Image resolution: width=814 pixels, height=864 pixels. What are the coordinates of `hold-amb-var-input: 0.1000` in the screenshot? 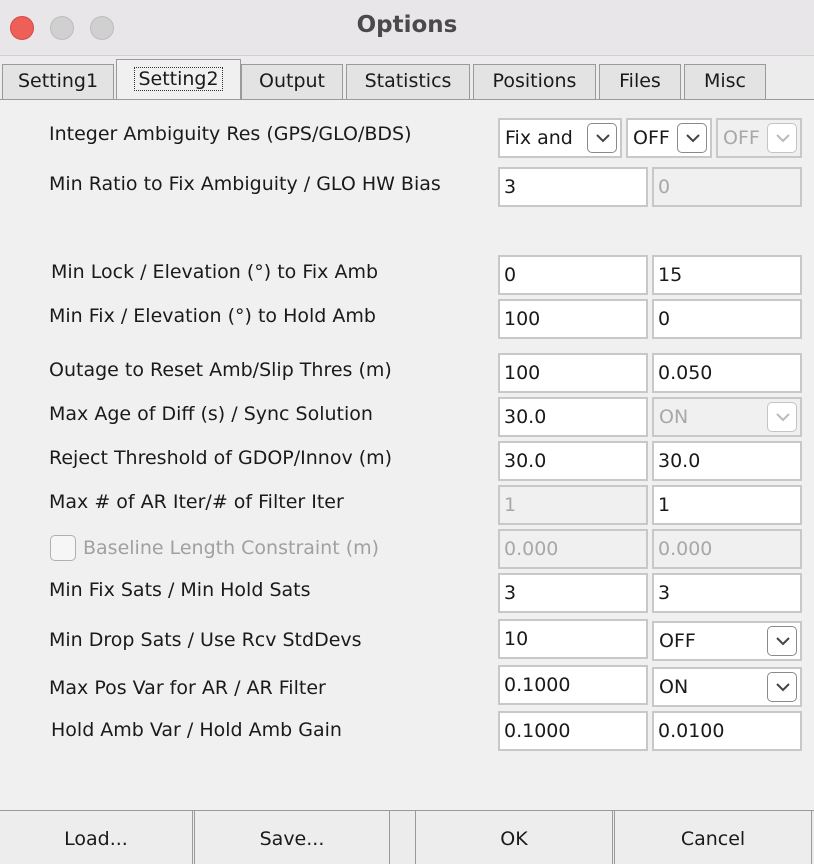 It's located at (573, 731).